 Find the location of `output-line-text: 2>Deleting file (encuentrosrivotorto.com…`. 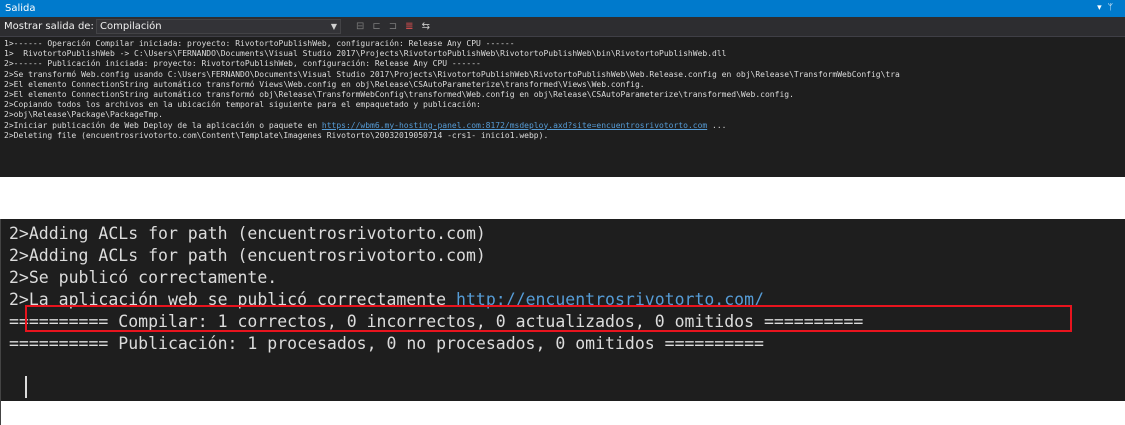

output-line-text: 2>Deleting file (encuentrosrivotorto.com… is located at coordinates (276, 135).